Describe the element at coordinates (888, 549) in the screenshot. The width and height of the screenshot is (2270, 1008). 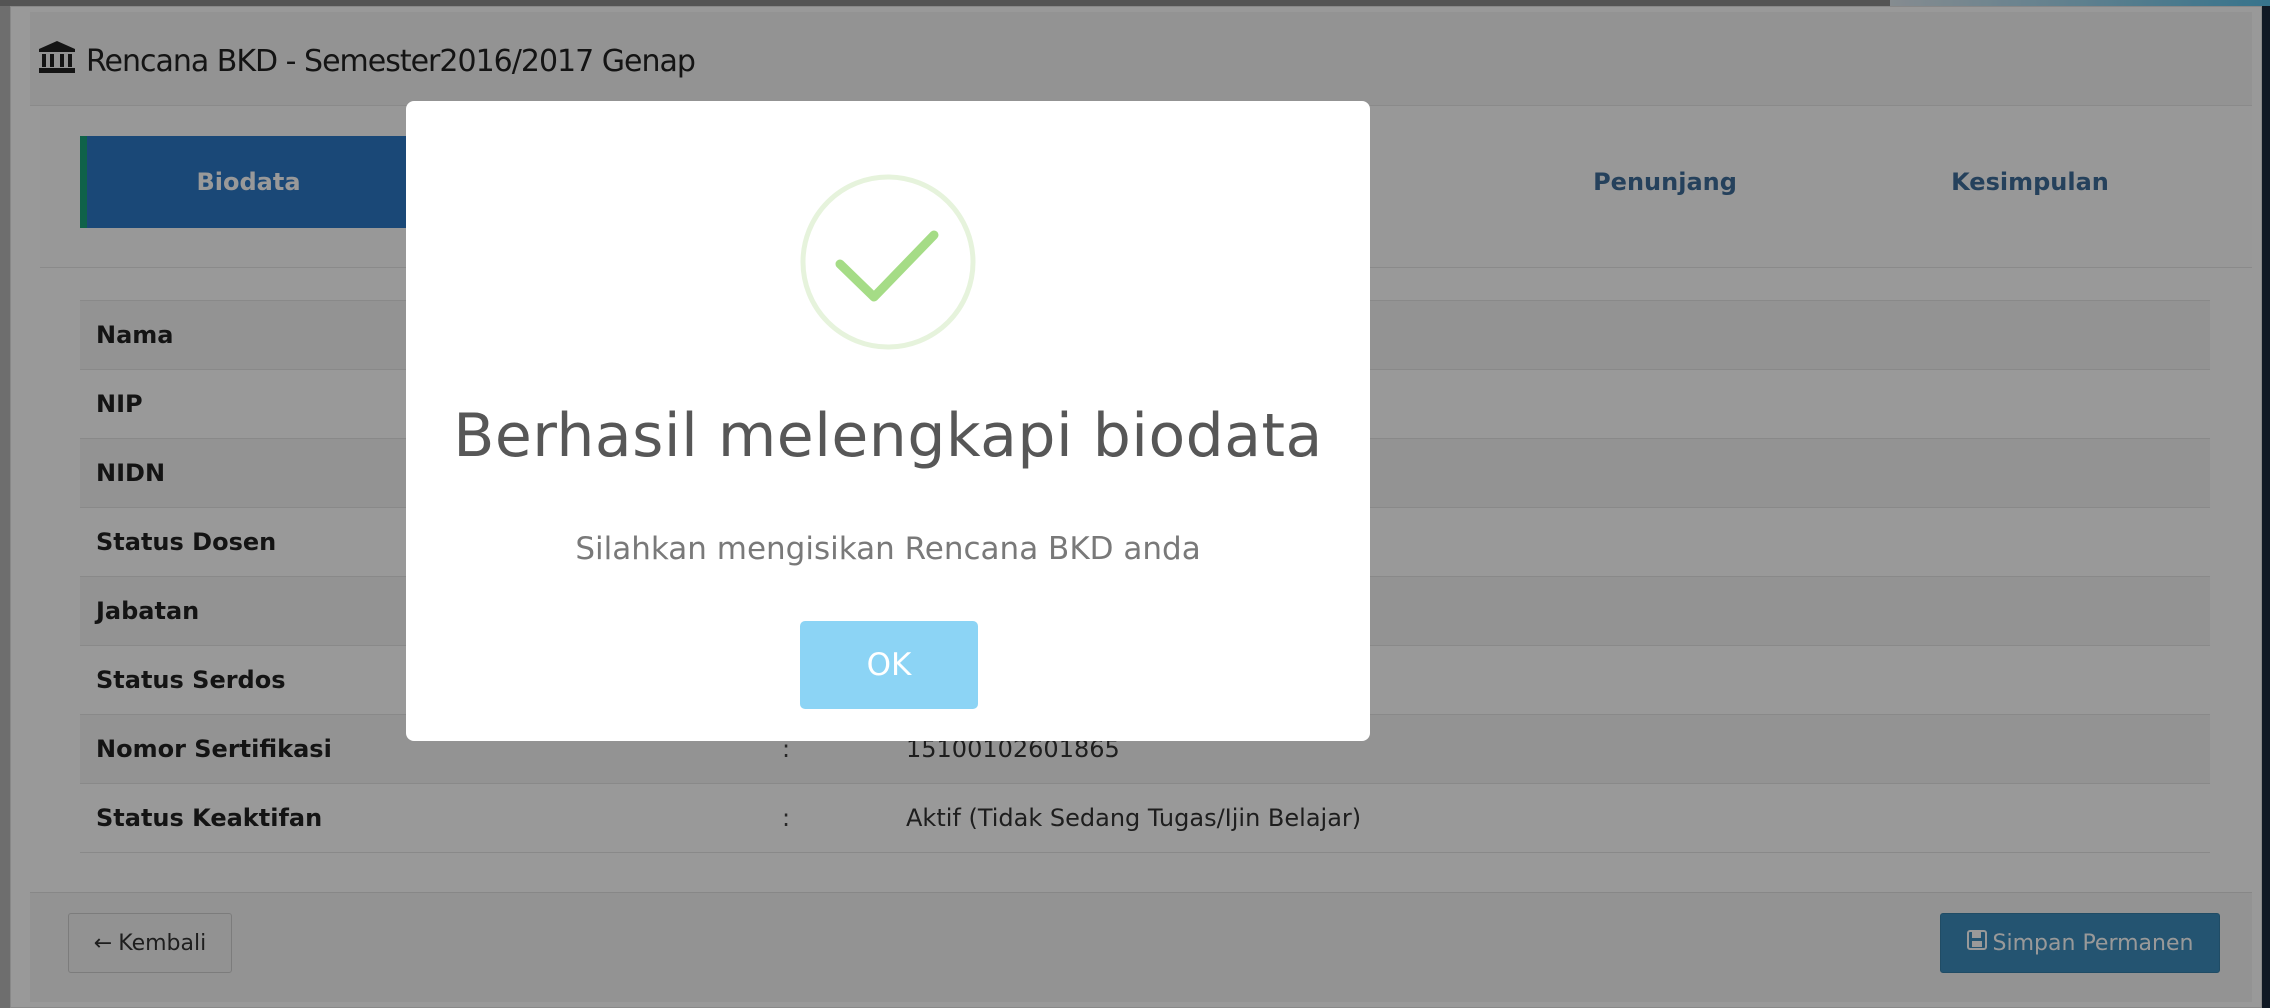
I see `dialog-message: Silahkan mengisikan Rencana BKD anda` at that location.